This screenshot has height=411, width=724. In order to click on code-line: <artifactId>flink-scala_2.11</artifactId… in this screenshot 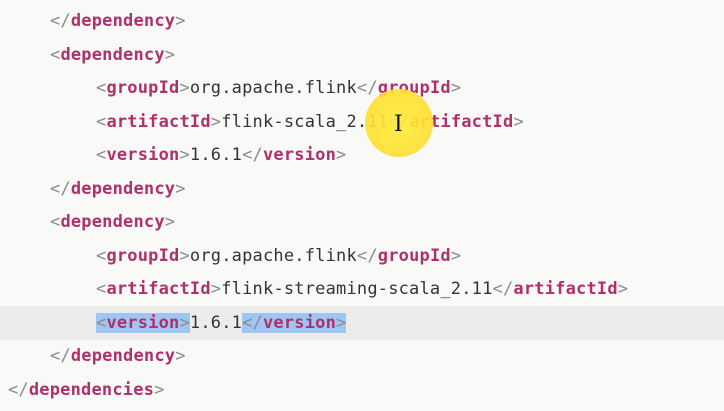, I will do `click(362, 122)`.